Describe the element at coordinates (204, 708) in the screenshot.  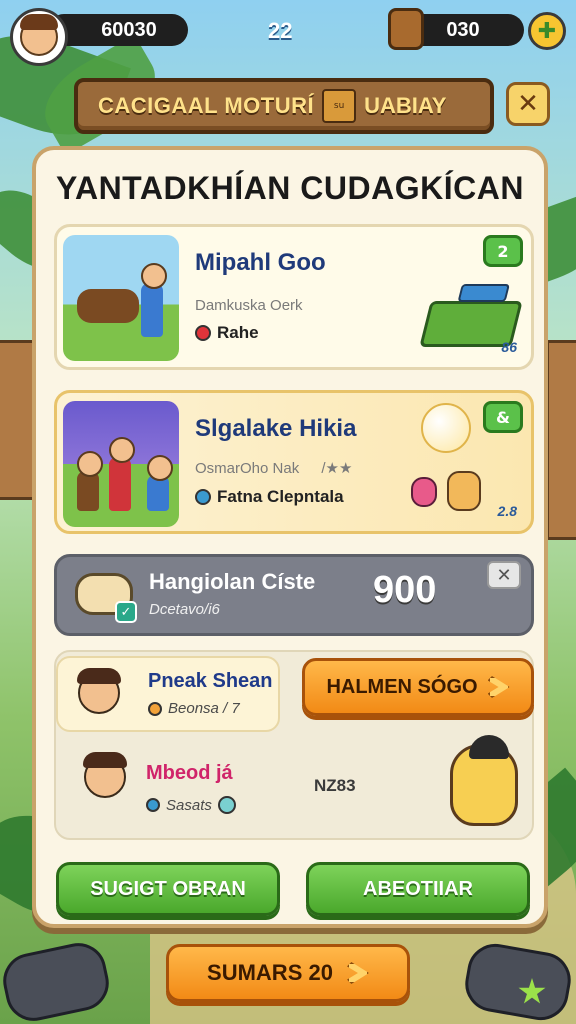
I see `friend-subtitle-text: Beonsa / 7` at that location.